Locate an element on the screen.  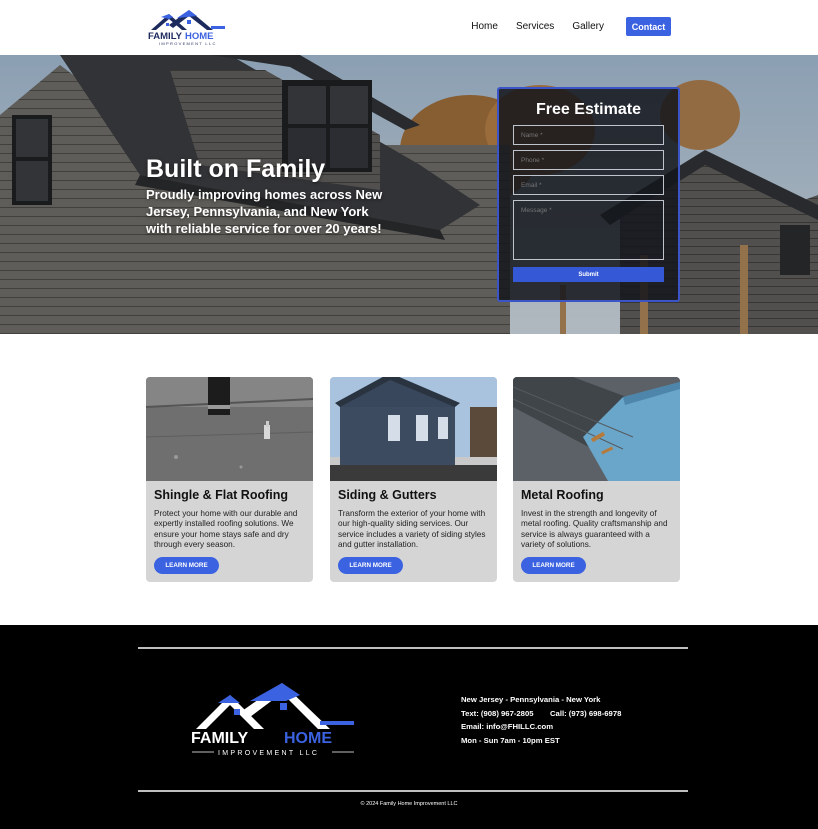
name-field is located at coordinates (588, 135).